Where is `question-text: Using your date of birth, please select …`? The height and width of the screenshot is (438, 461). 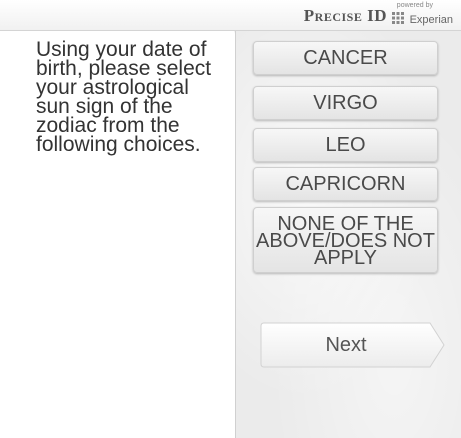
question-text: Using your date of birth, please select … is located at coordinates (124, 97).